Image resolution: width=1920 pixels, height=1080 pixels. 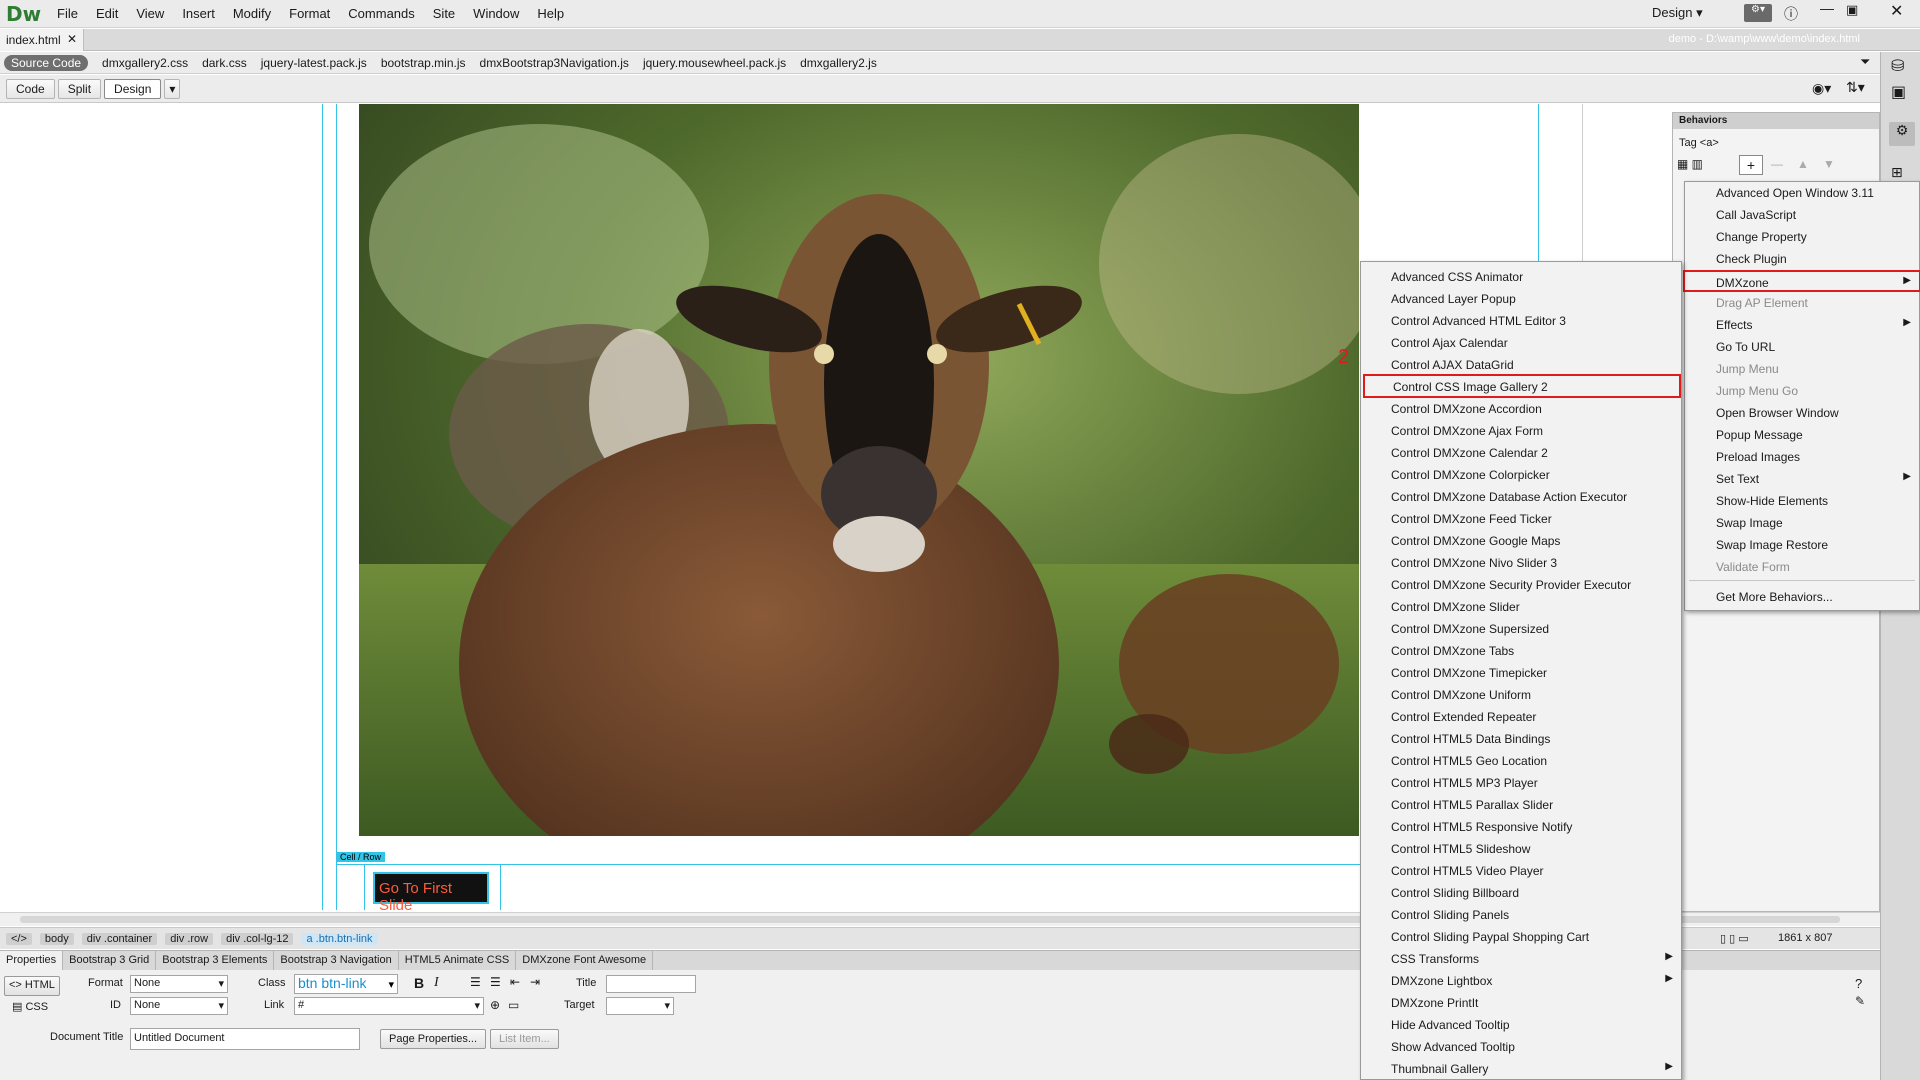 What do you see at coordinates (42, 40) in the screenshot?
I see `document-tab: index.html ✕` at bounding box center [42, 40].